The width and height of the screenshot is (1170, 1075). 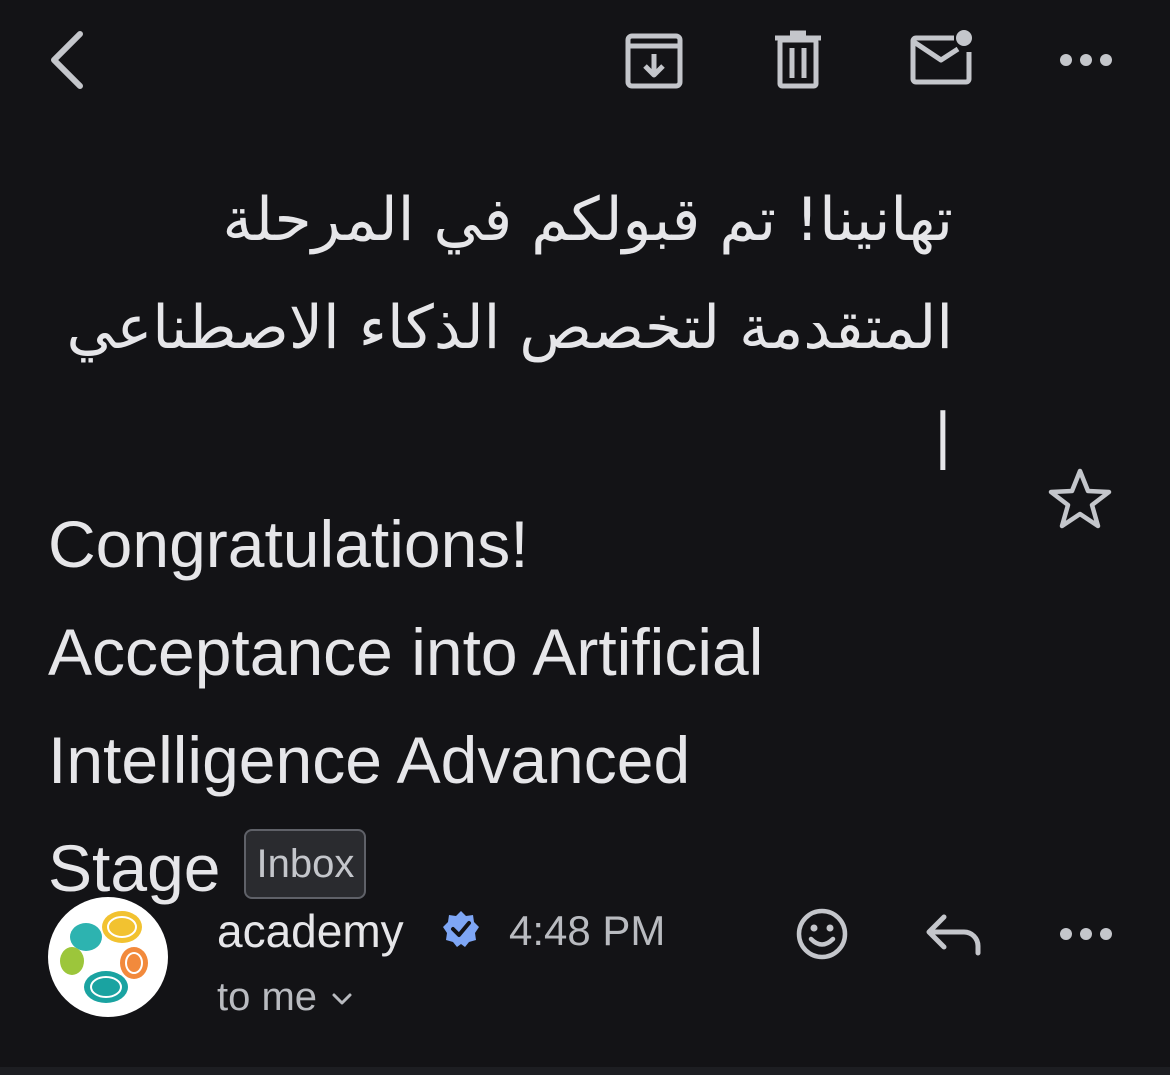 I want to click on sender-avatar, so click(x=108, y=957).